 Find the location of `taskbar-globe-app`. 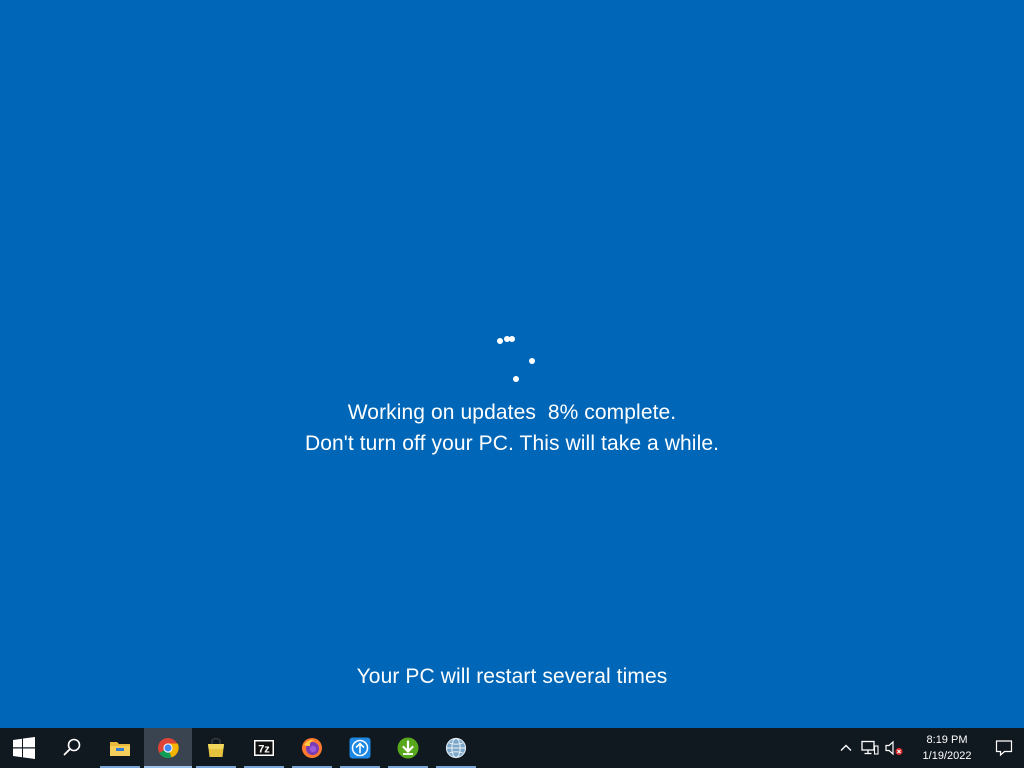

taskbar-globe-app is located at coordinates (456, 748).